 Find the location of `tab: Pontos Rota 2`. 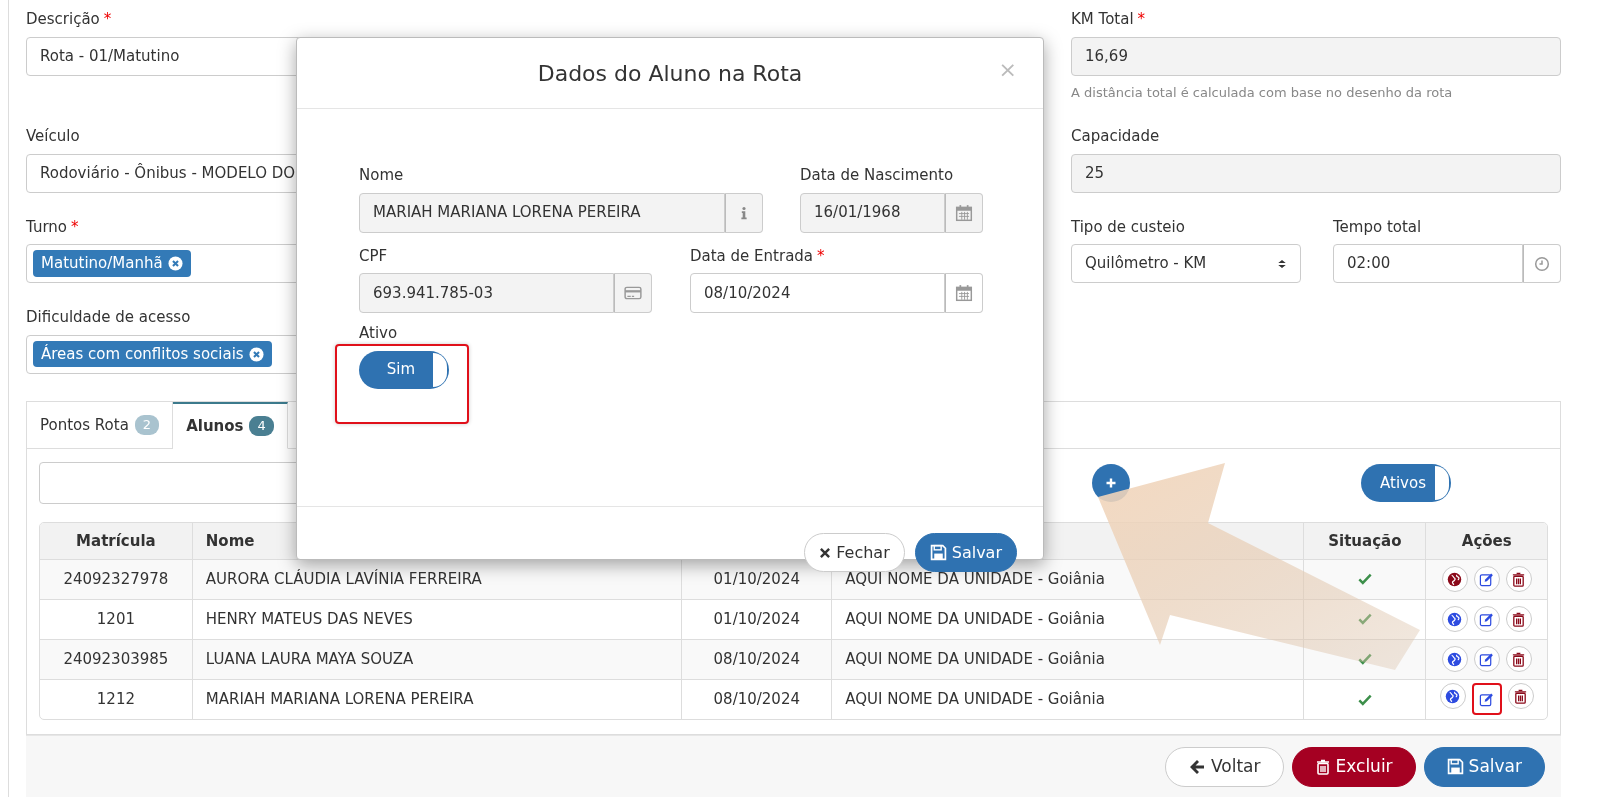

tab: Pontos Rota 2 is located at coordinates (100, 425).